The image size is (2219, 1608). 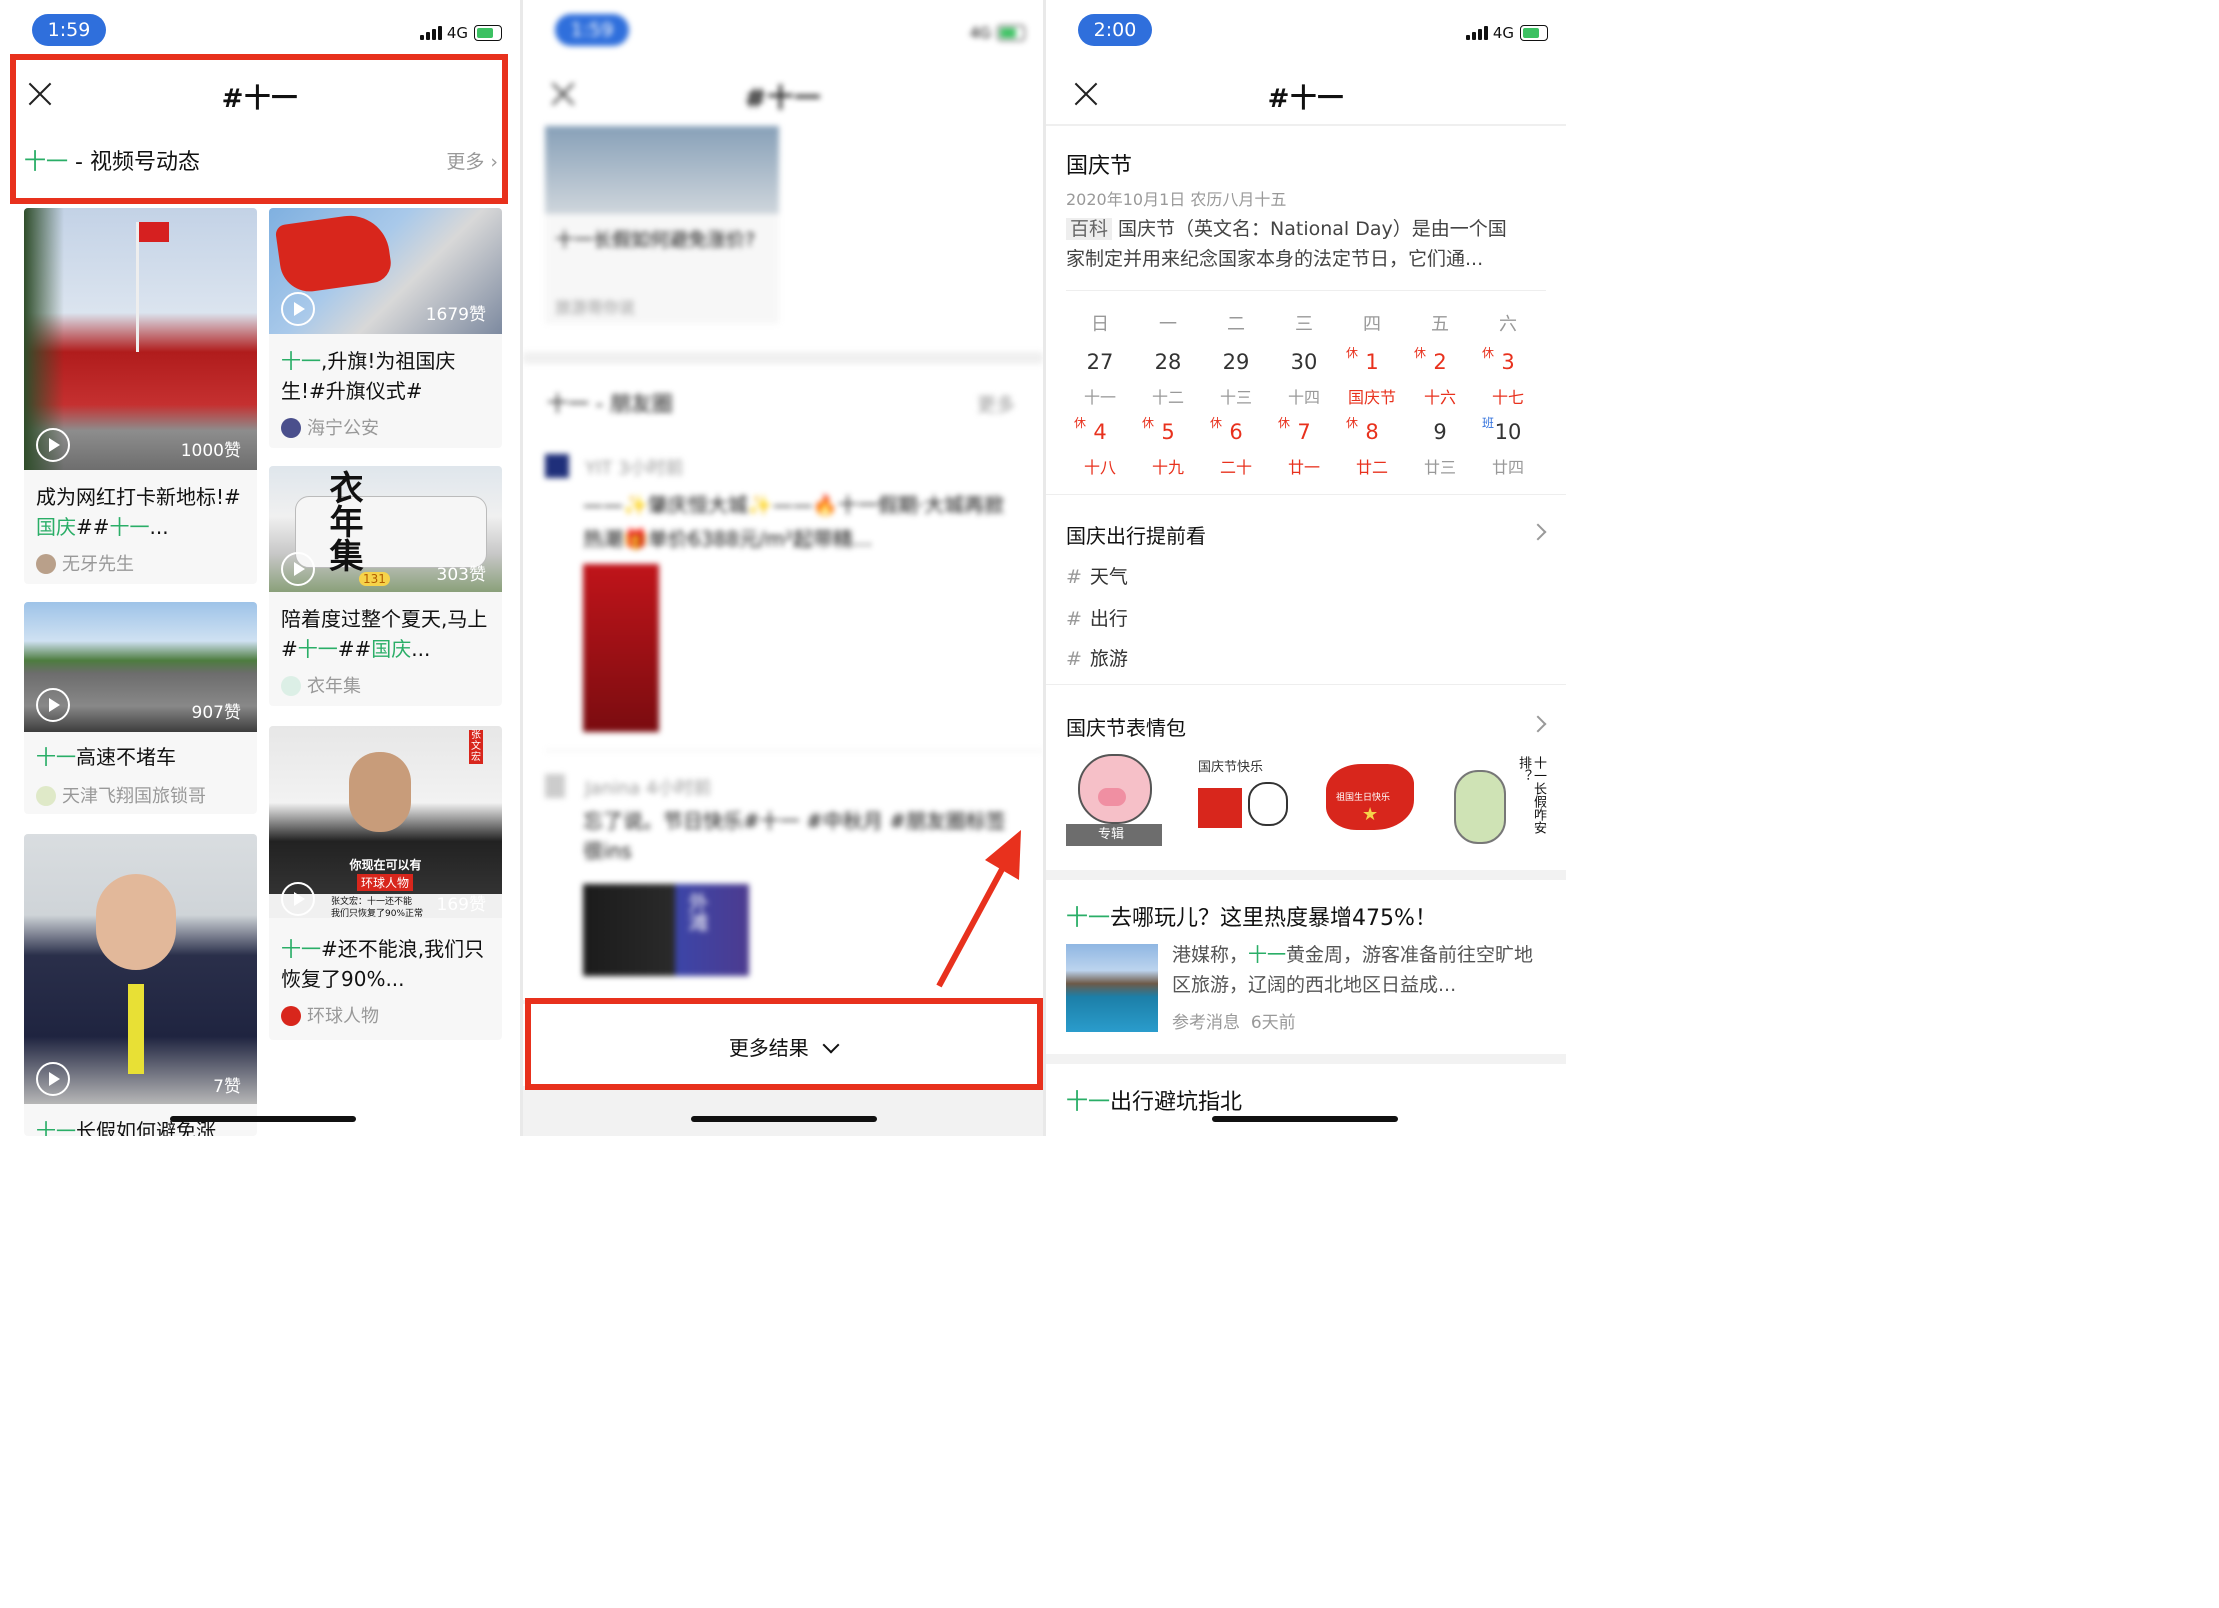 I want to click on emoji-section-title: 国庆节表情包, so click(x=1126, y=726).